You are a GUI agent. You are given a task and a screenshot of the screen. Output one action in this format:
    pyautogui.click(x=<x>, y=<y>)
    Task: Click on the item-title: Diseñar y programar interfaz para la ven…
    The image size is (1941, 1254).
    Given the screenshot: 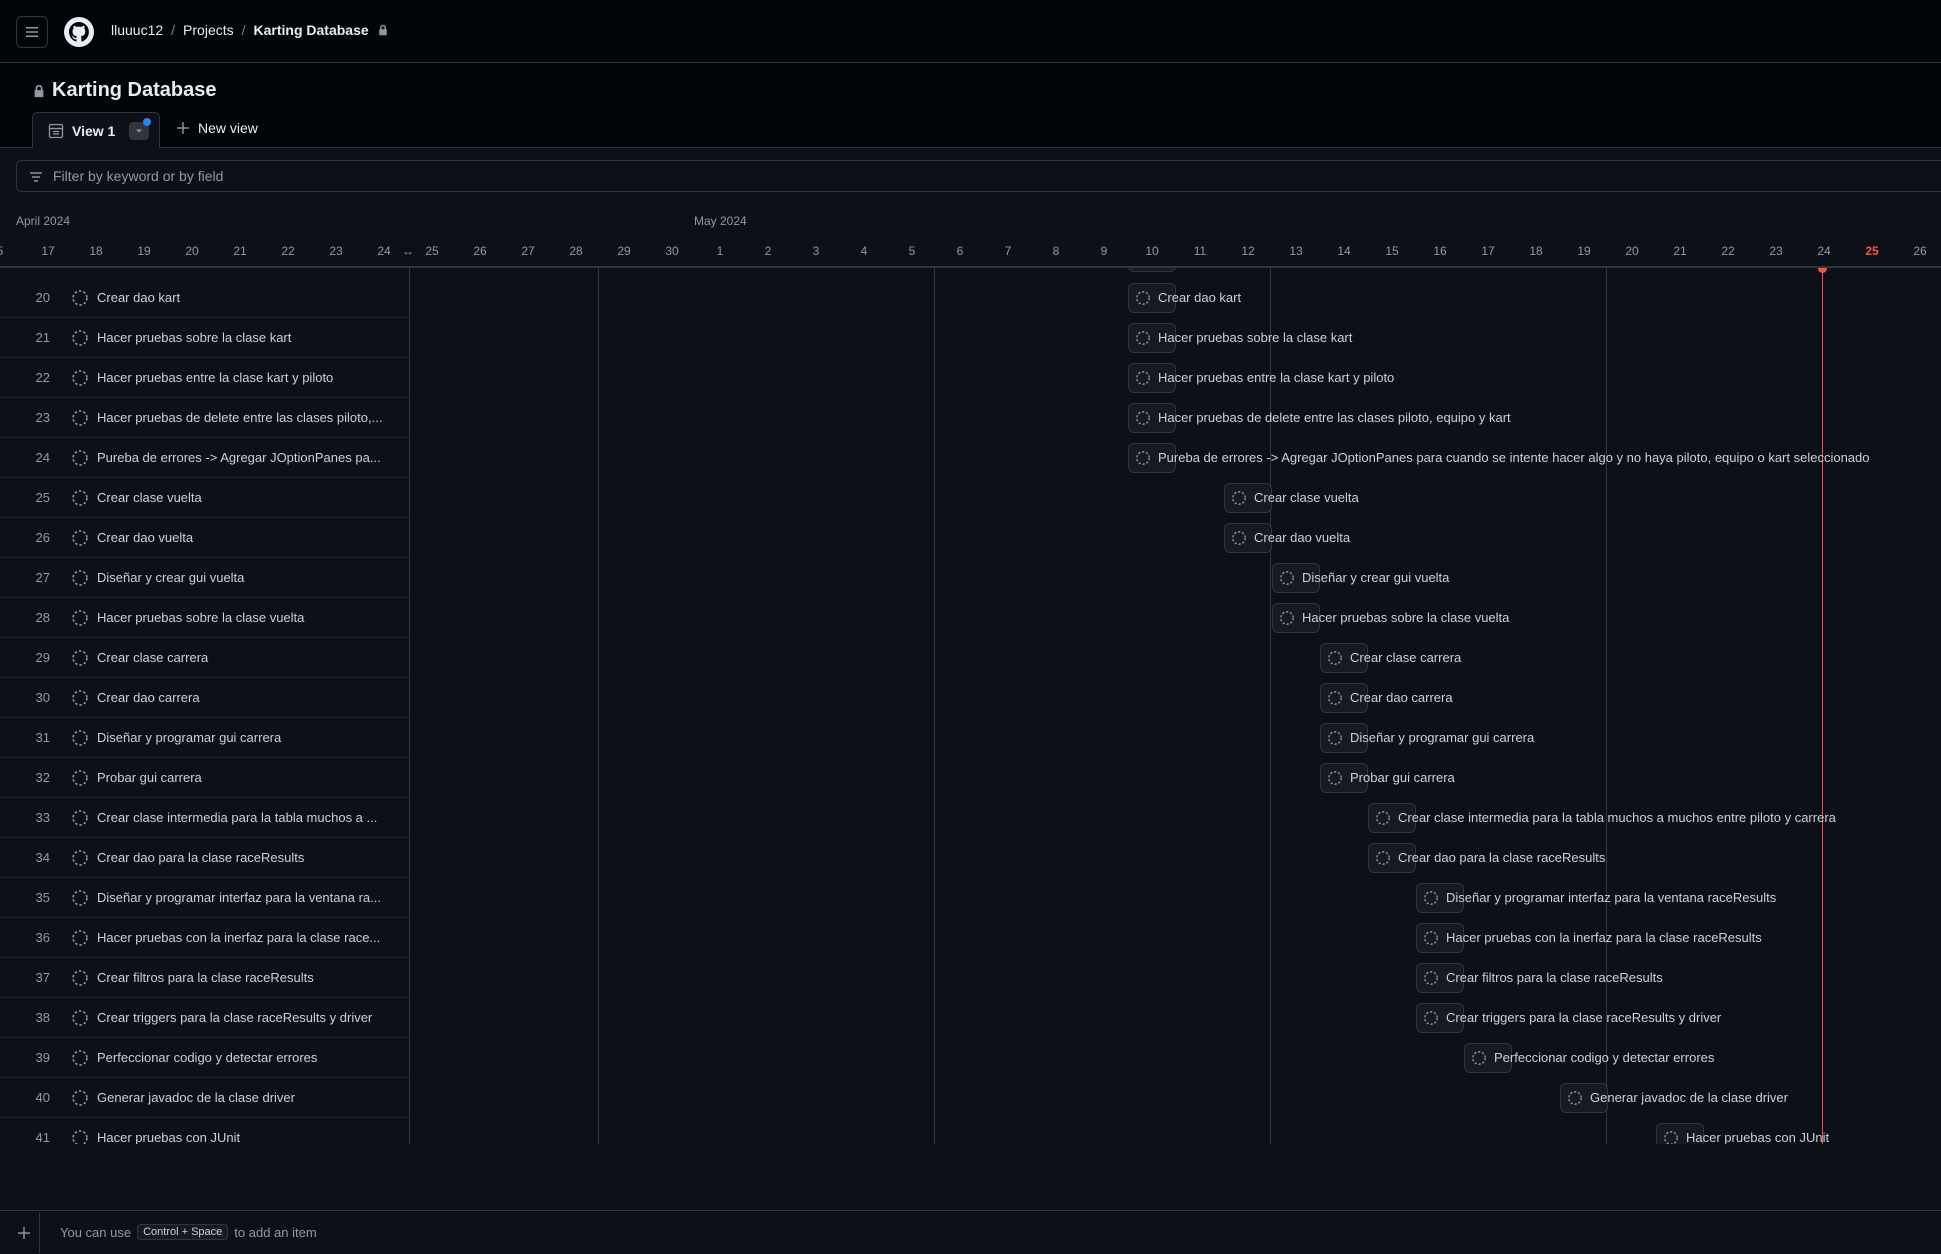 What is the action you would take?
    pyautogui.click(x=247, y=897)
    